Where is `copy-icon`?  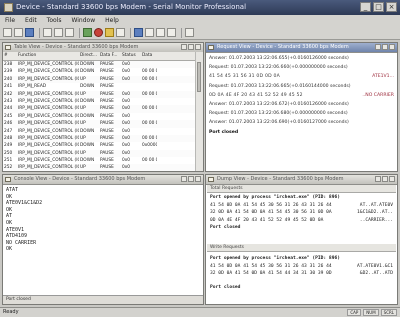
copy-icon is located at coordinates (58, 32).